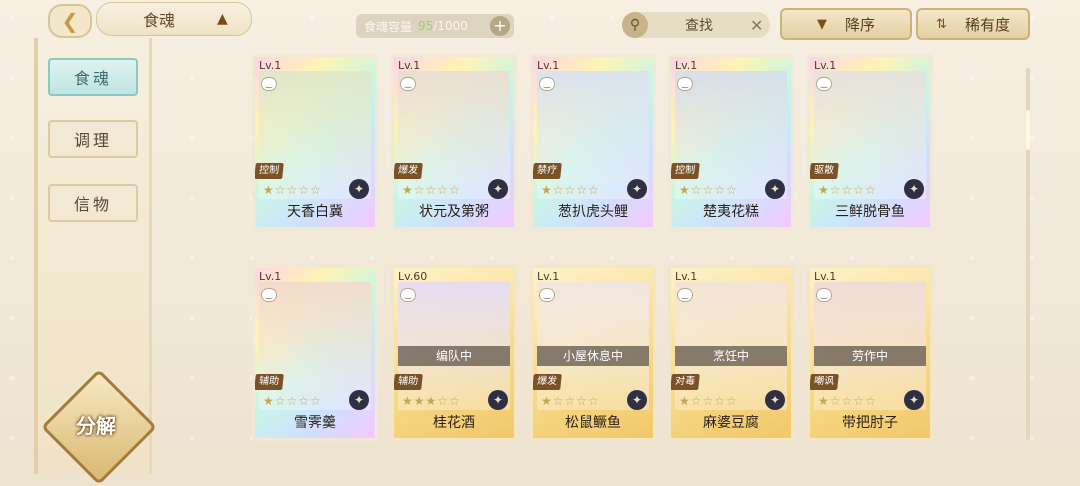 Image resolution: width=1080 pixels, height=486 pixels. I want to click on back-button: ❮, so click(70, 21).